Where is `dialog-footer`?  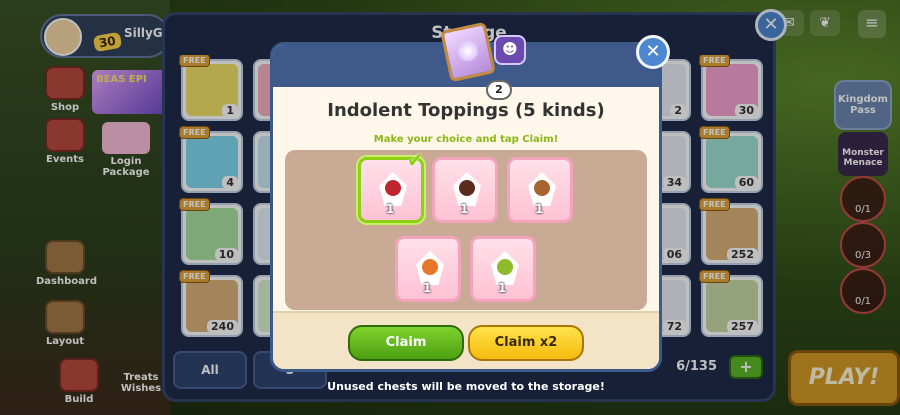 dialog-footer is located at coordinates (466, 340).